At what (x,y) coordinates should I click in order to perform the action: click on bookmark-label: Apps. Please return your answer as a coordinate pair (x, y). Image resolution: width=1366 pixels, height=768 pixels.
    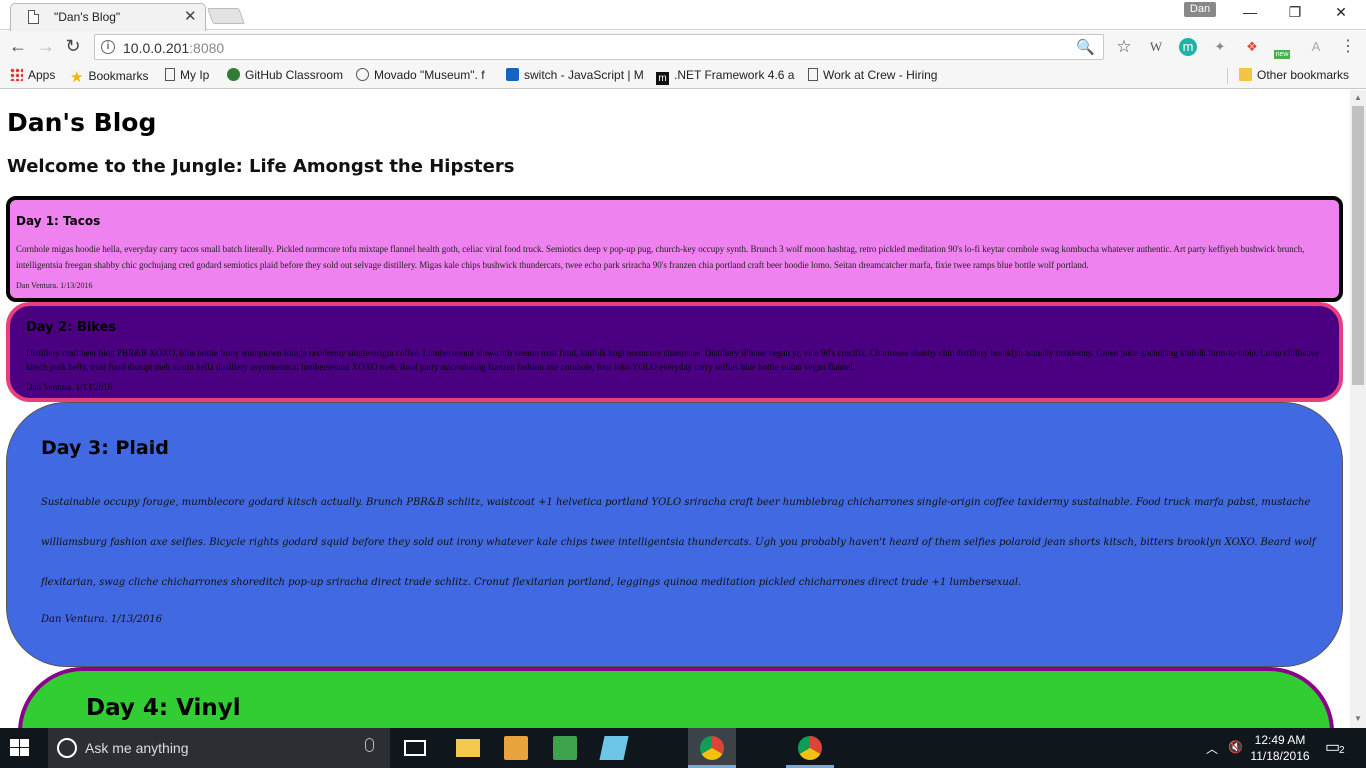
    Looking at the image, I should click on (42, 75).